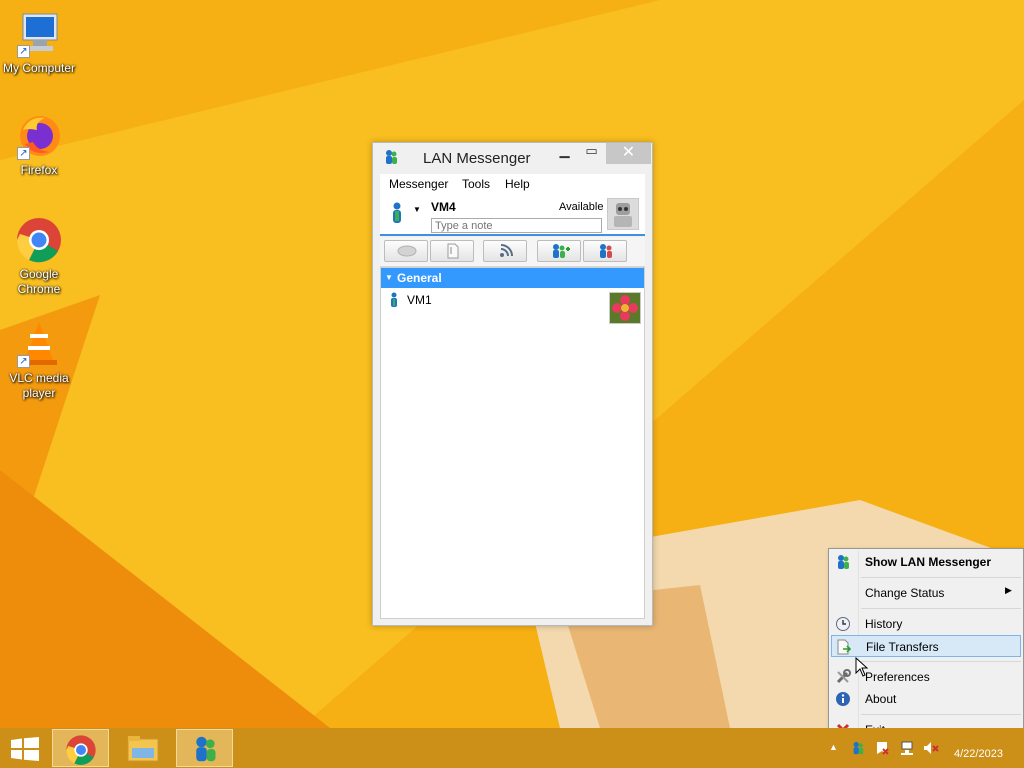 The height and width of the screenshot is (768, 1024). I want to click on info-icon, so click(843, 699).